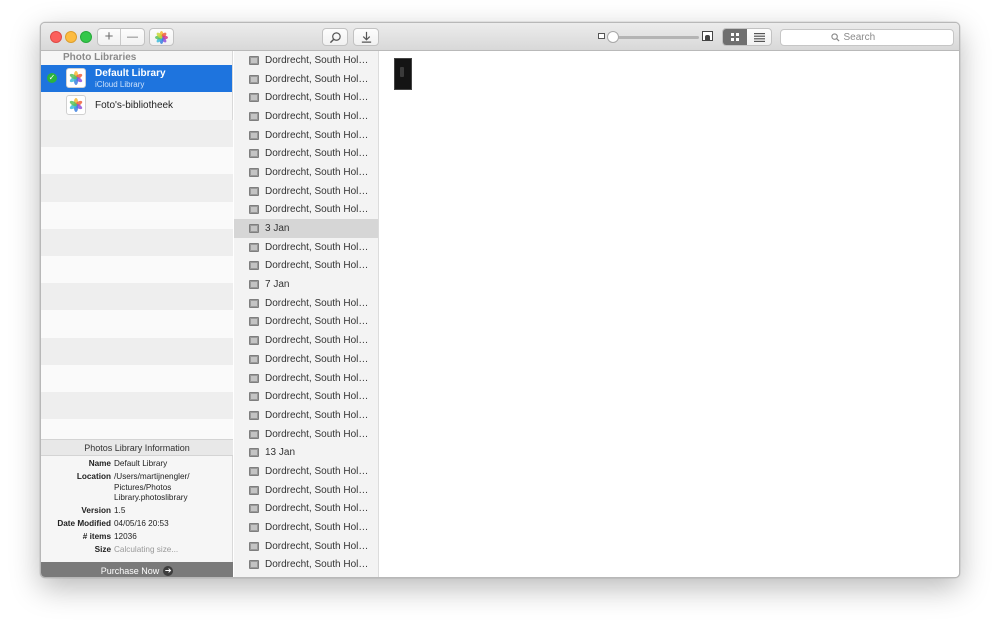  I want to click on photos-library-icon, so click(76, 78).